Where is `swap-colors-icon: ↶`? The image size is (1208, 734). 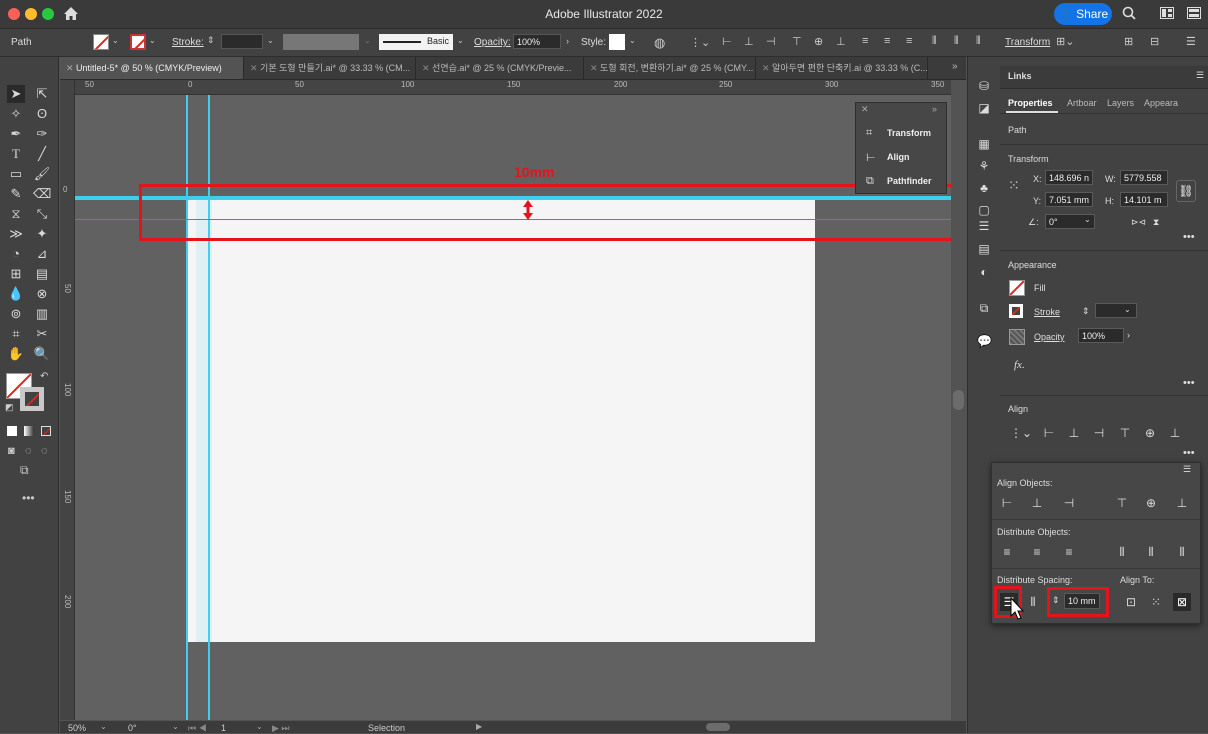 swap-colors-icon: ↶ is located at coordinates (44, 376).